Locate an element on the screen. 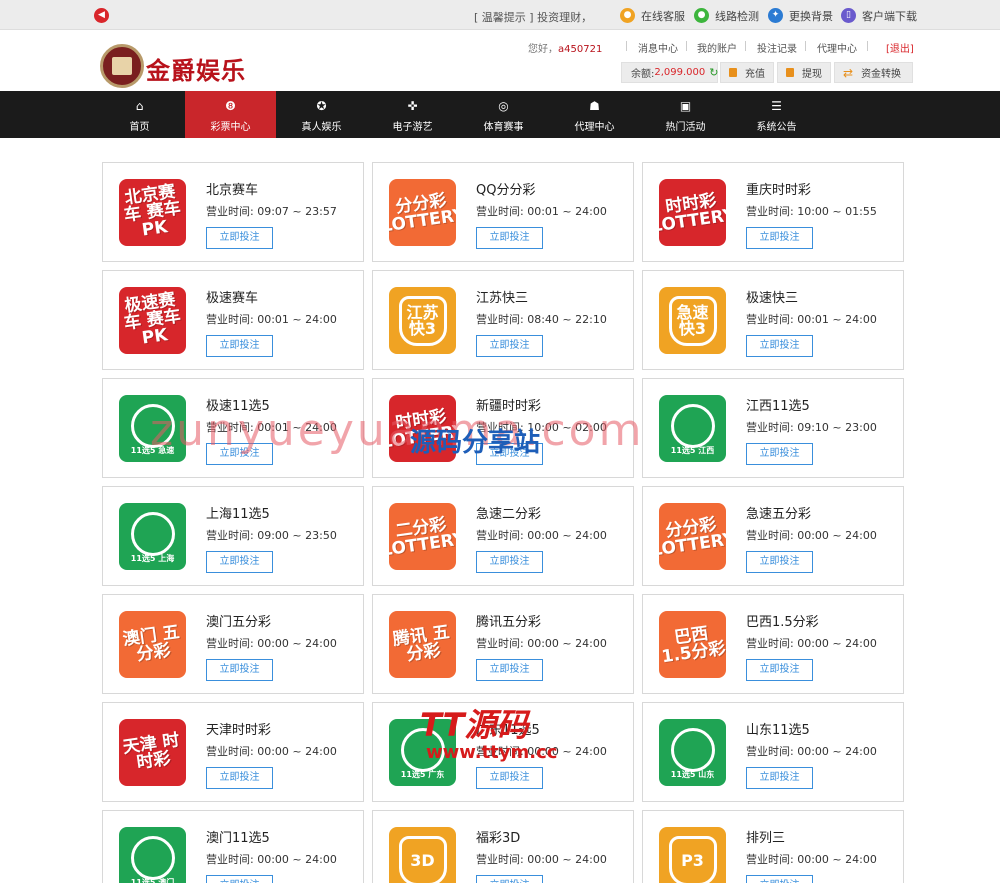  11x5-icon: 11选5 急速 is located at coordinates (152, 428).